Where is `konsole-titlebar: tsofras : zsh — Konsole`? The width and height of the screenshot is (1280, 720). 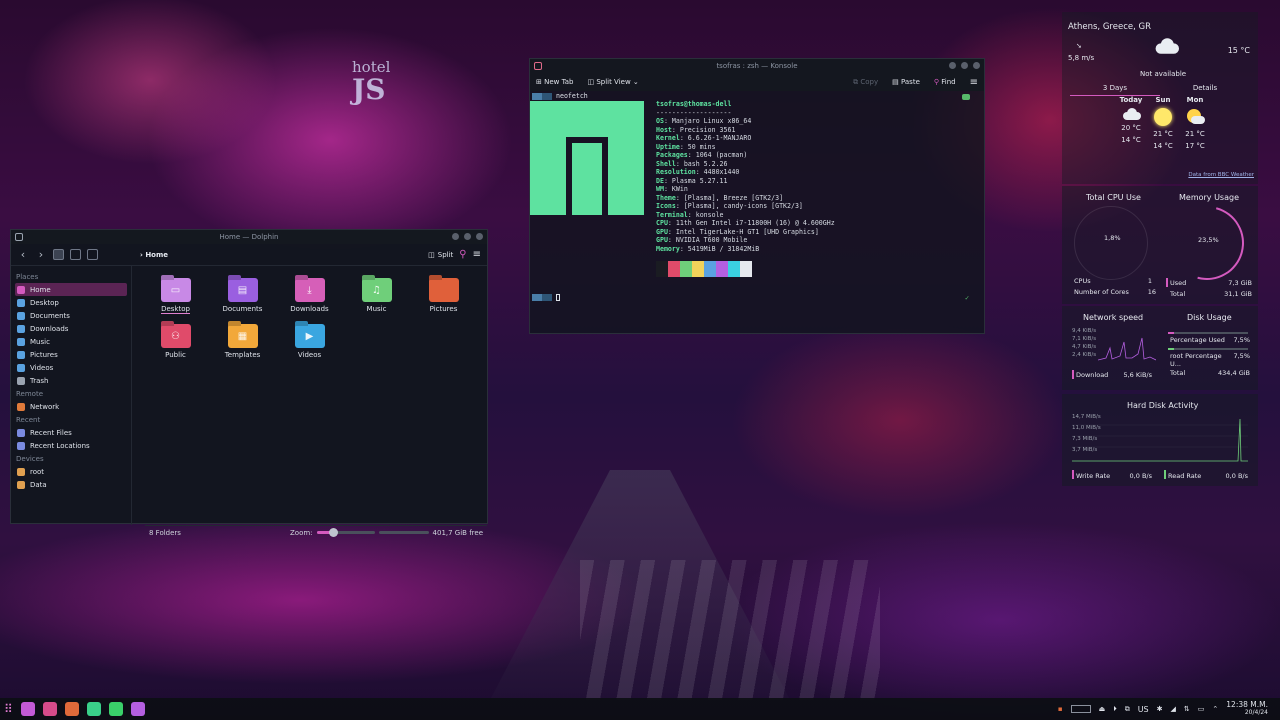 konsole-titlebar: tsofras : zsh — Konsole is located at coordinates (757, 66).